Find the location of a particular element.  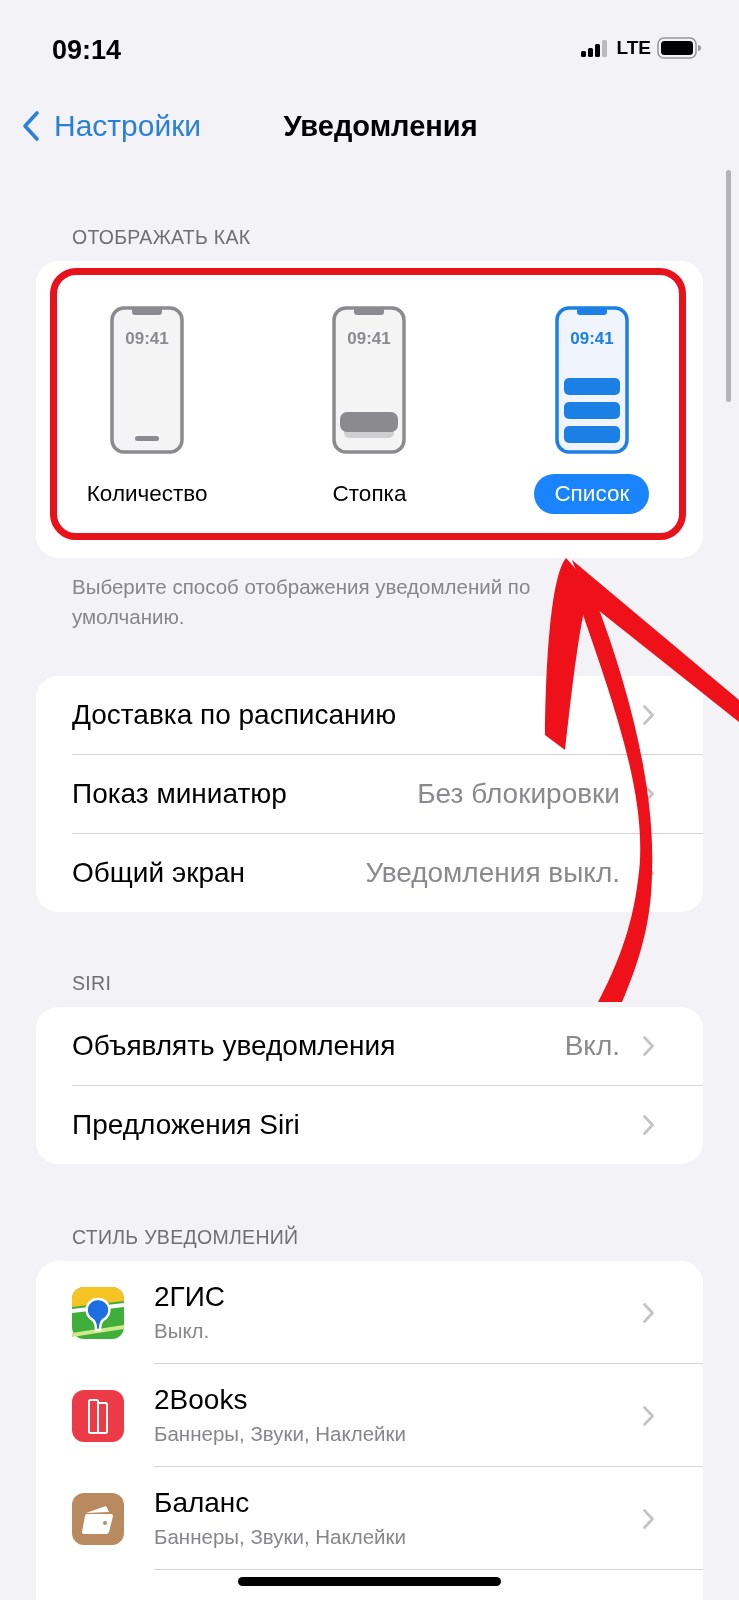

setting-label: Объявлять уведомления is located at coordinates (318, 1046).